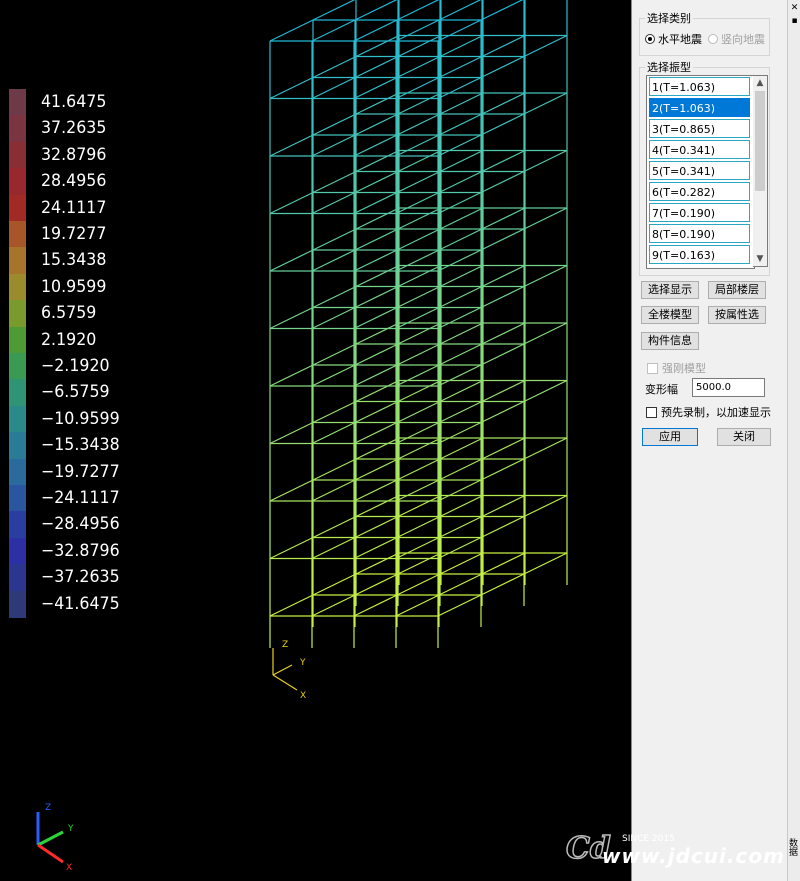  Describe the element at coordinates (699, 191) in the screenshot. I see `mode-list-item: 6(T=0.282)` at that location.